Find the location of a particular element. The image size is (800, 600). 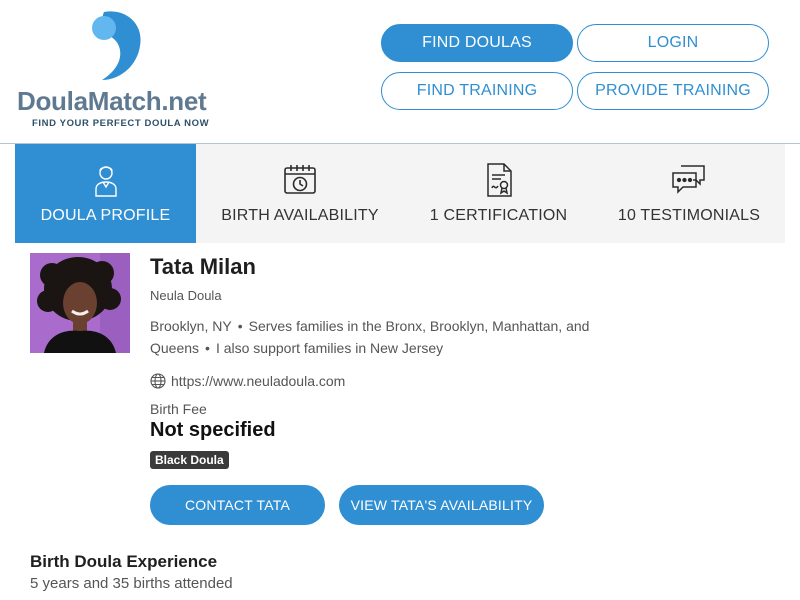

chat-bubbles-icon is located at coordinates (689, 180).